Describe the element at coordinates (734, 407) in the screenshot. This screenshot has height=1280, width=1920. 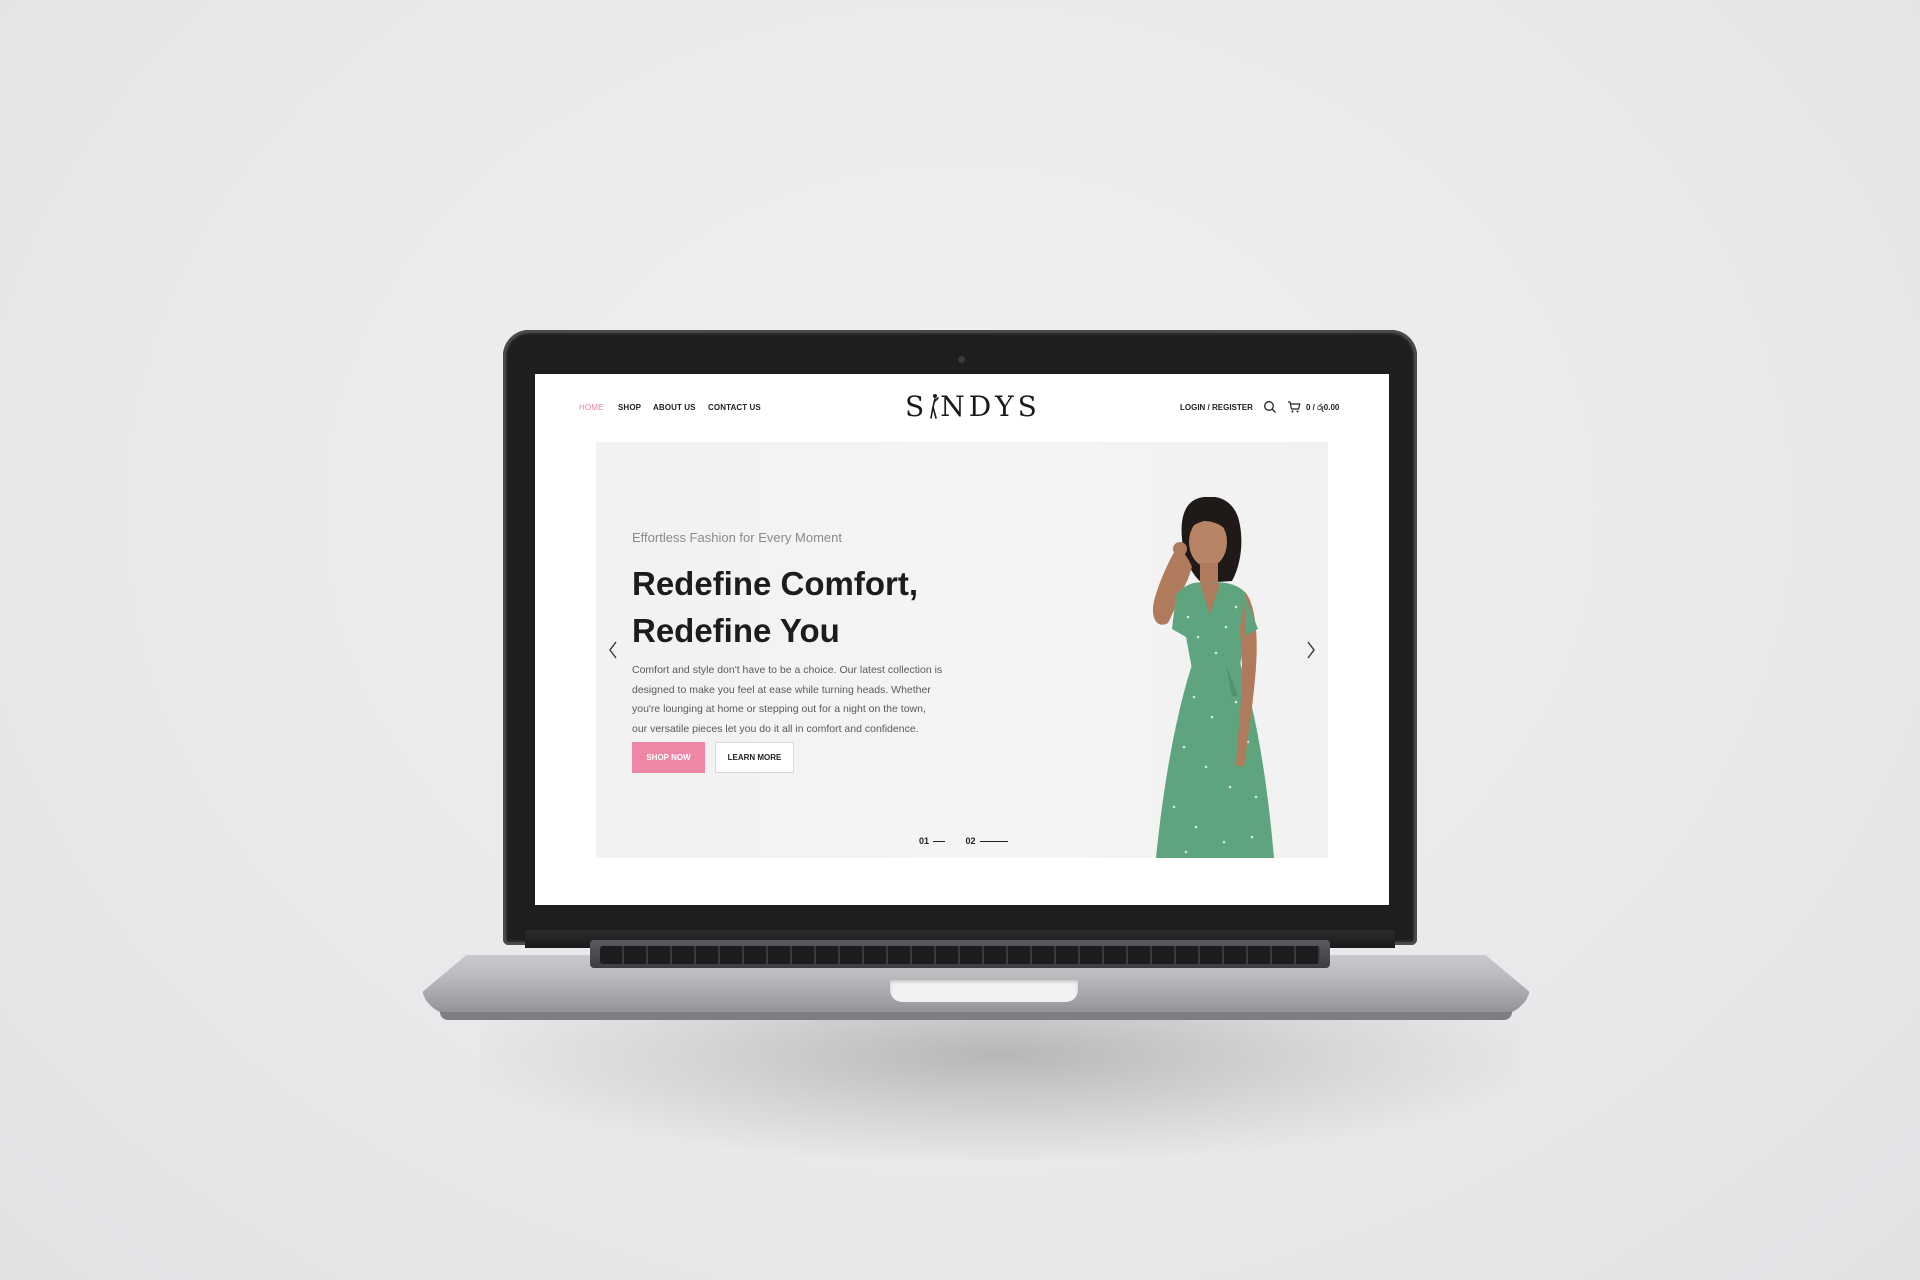
I see `nav-contact-us: CONTACT US` at that location.